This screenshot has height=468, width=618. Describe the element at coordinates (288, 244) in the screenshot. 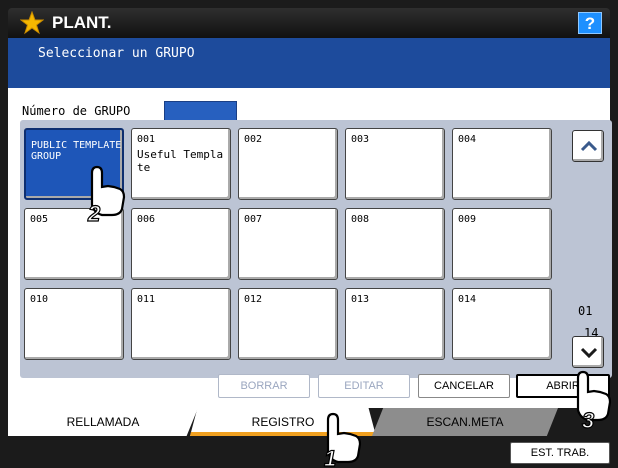

I see `template-group-tile: 007` at that location.